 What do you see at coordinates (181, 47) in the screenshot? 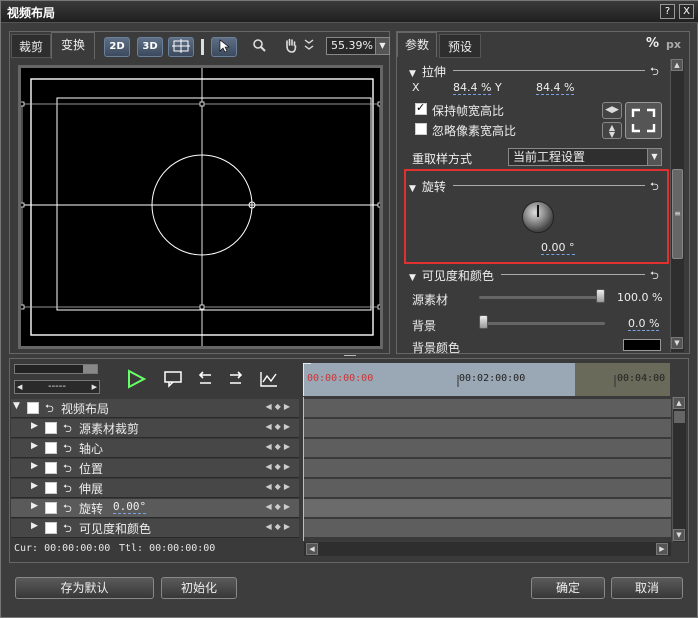
I see `grid-view-button` at bounding box center [181, 47].